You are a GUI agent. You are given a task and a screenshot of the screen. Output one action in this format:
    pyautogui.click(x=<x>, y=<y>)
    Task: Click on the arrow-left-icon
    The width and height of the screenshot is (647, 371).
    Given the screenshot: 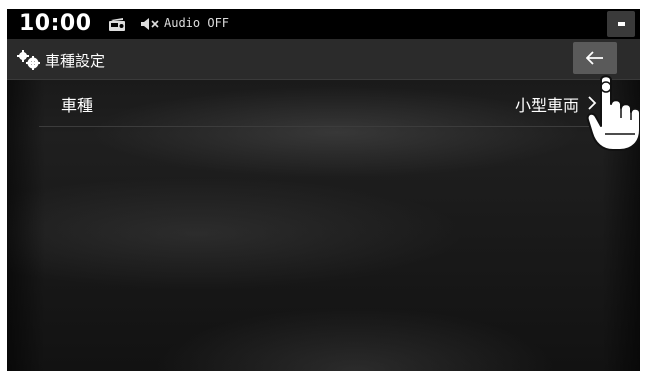 What is the action you would take?
    pyautogui.click(x=594, y=58)
    